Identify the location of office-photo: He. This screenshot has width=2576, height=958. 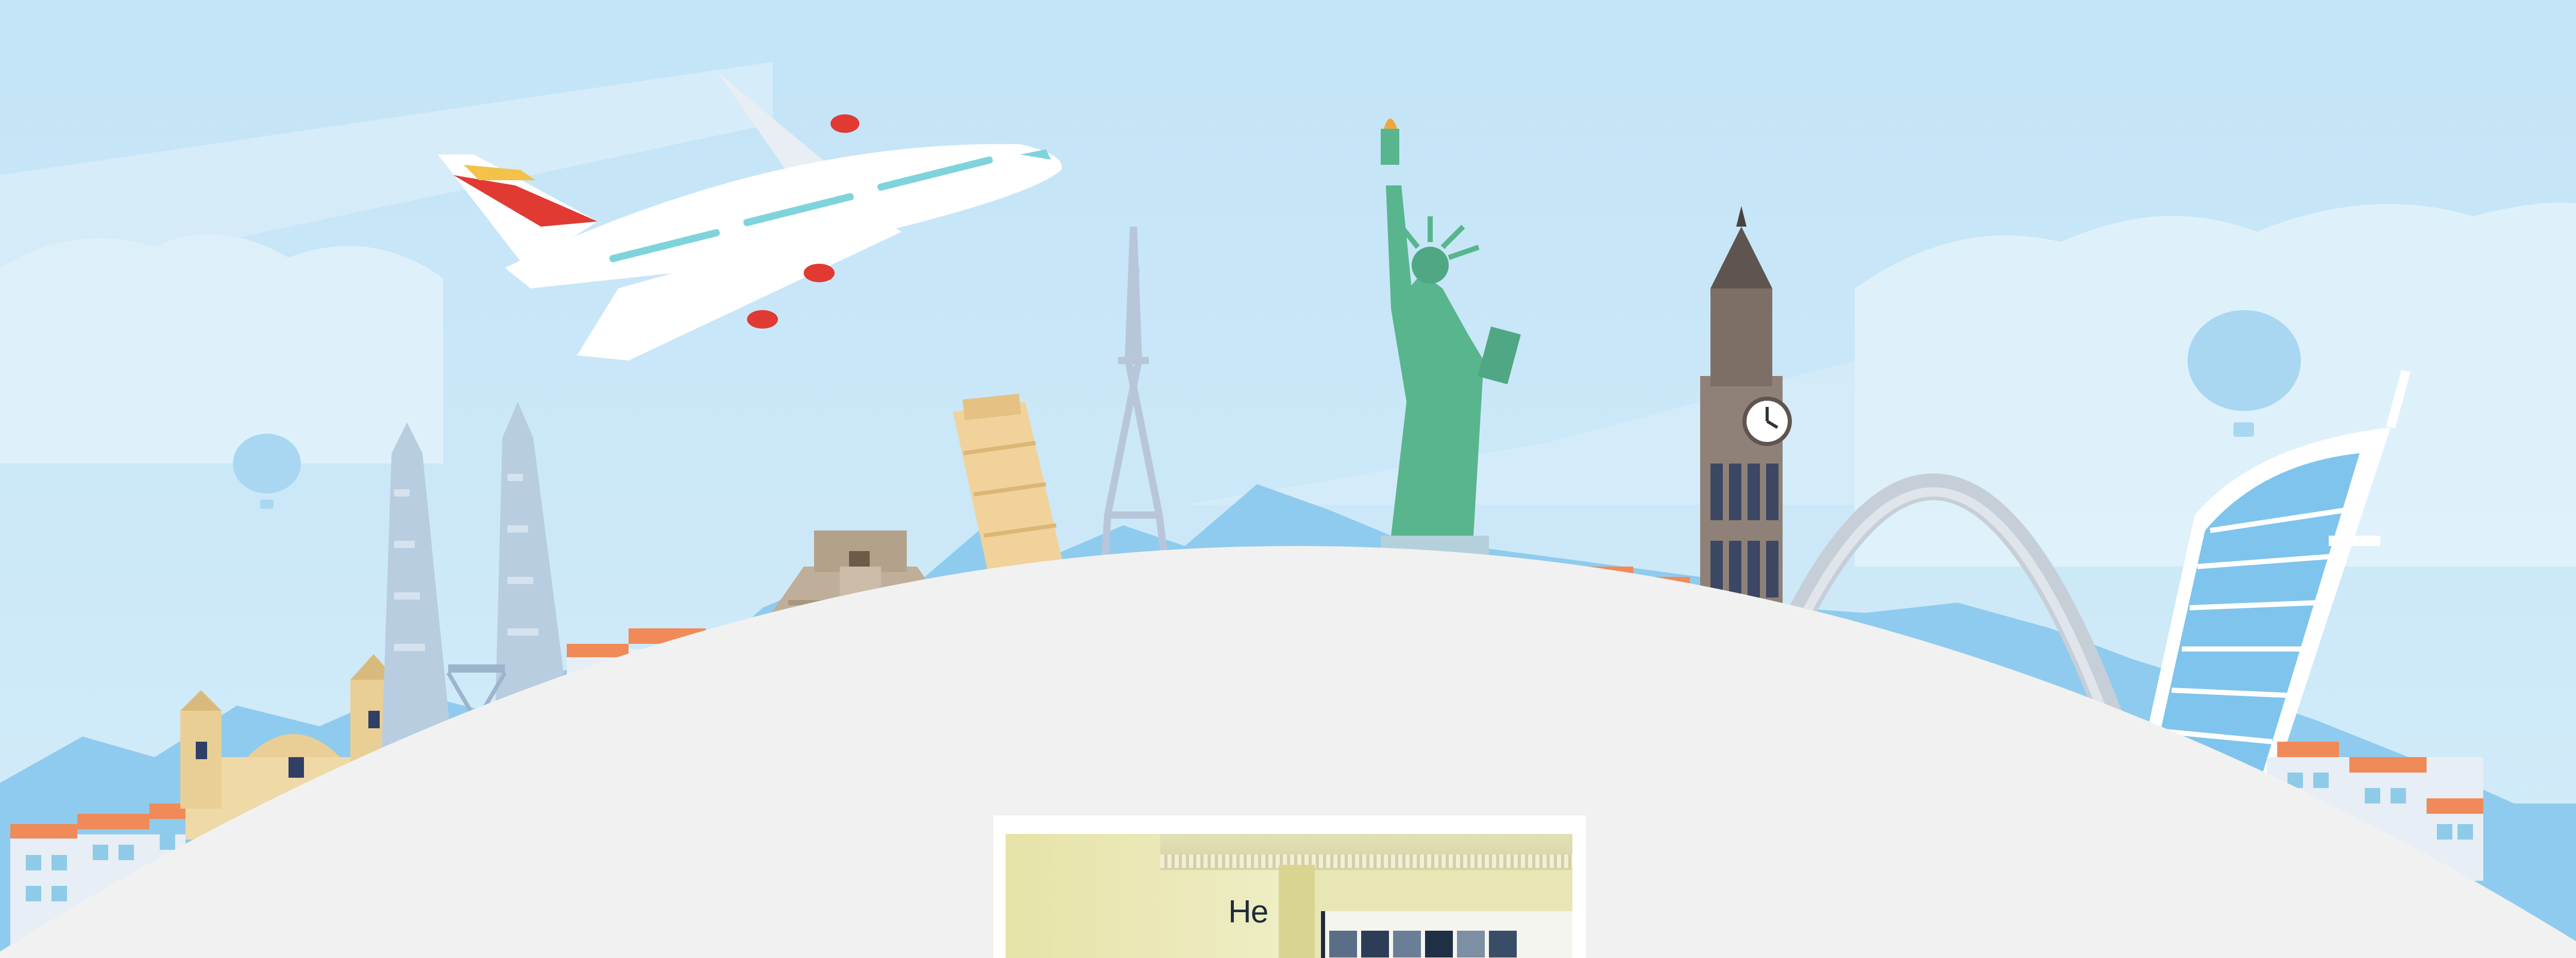
(1289, 896).